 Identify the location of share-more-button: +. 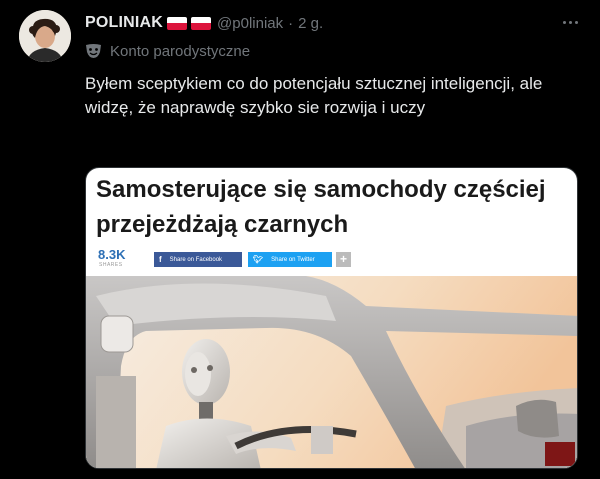
(343, 259).